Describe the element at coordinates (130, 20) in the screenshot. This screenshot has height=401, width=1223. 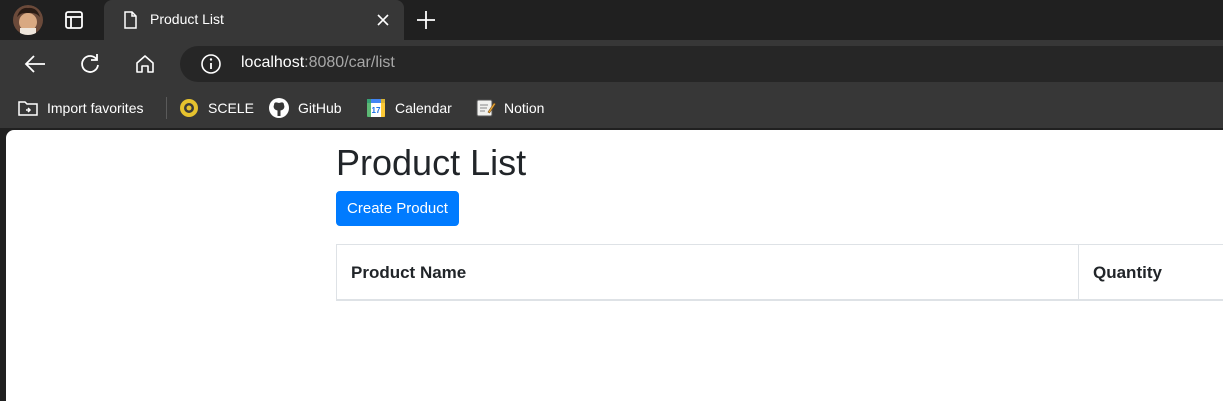
I see `page-icon` at that location.